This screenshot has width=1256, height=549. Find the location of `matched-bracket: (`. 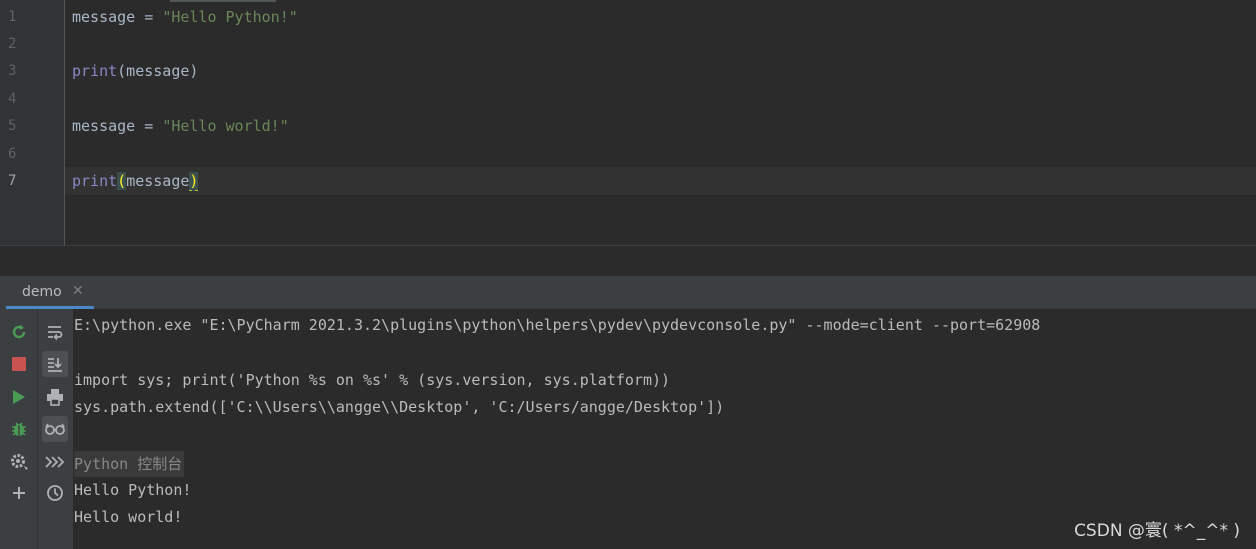

matched-bracket: ( is located at coordinates (122, 181).